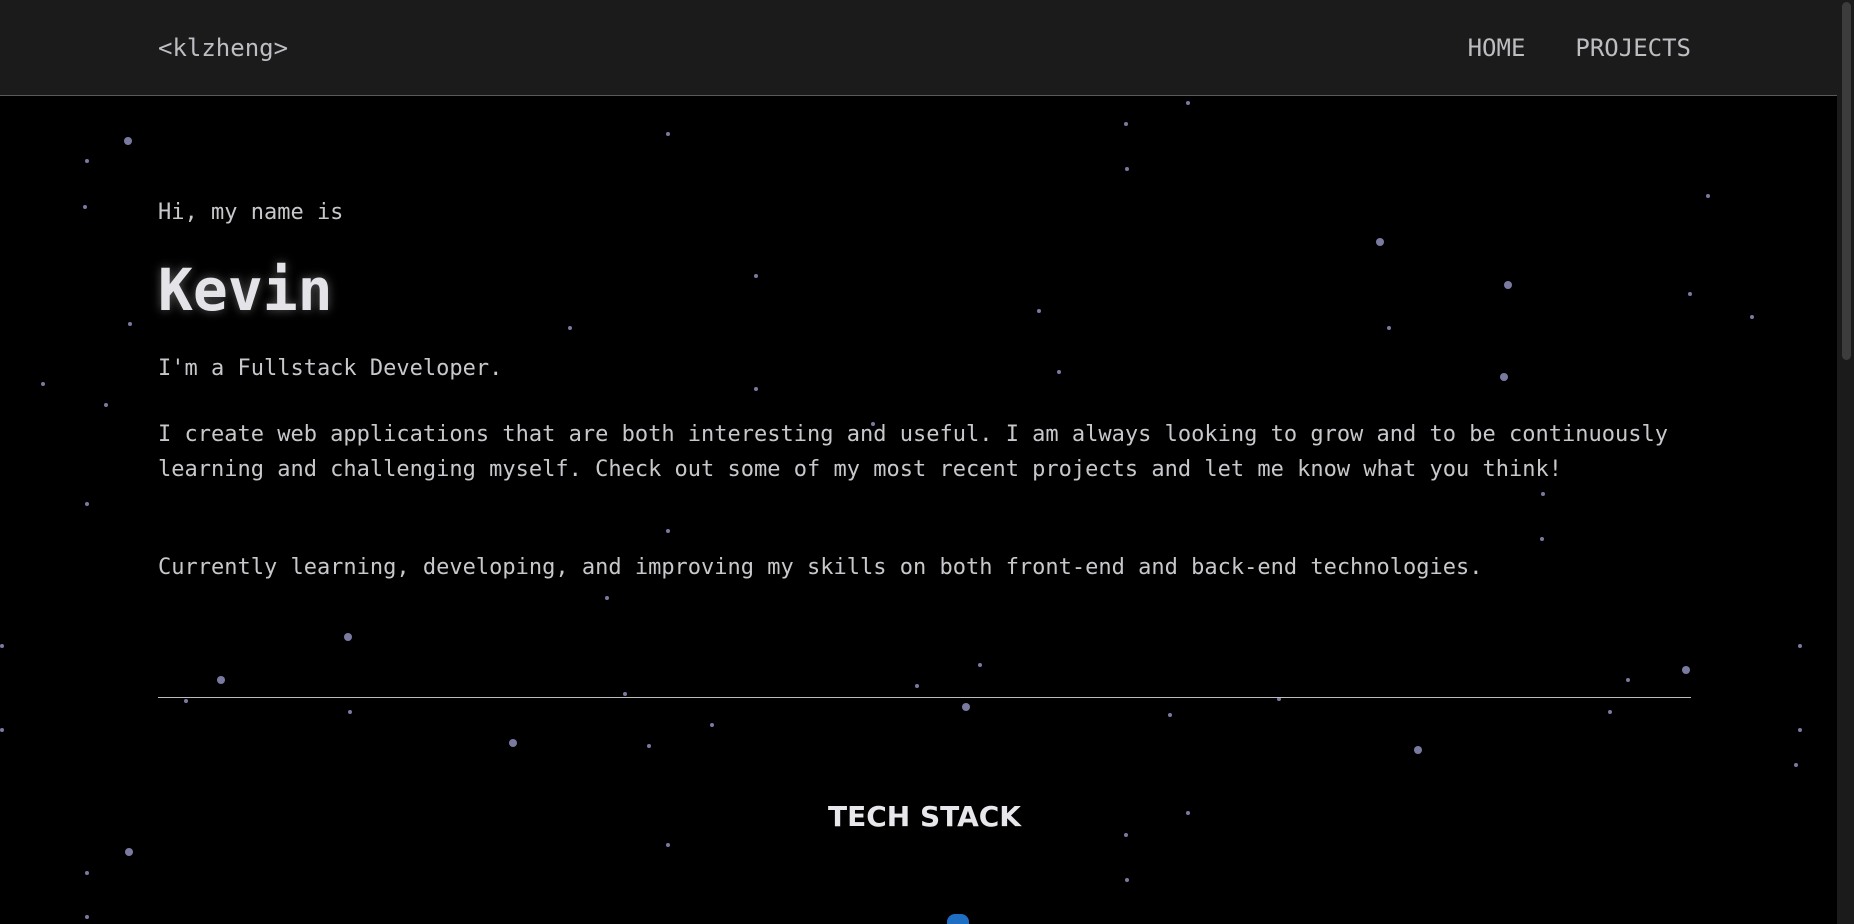 This screenshot has width=1854, height=924. What do you see at coordinates (330, 368) in the screenshot?
I see `role-text: I'm a Fullstack Developer.` at bounding box center [330, 368].